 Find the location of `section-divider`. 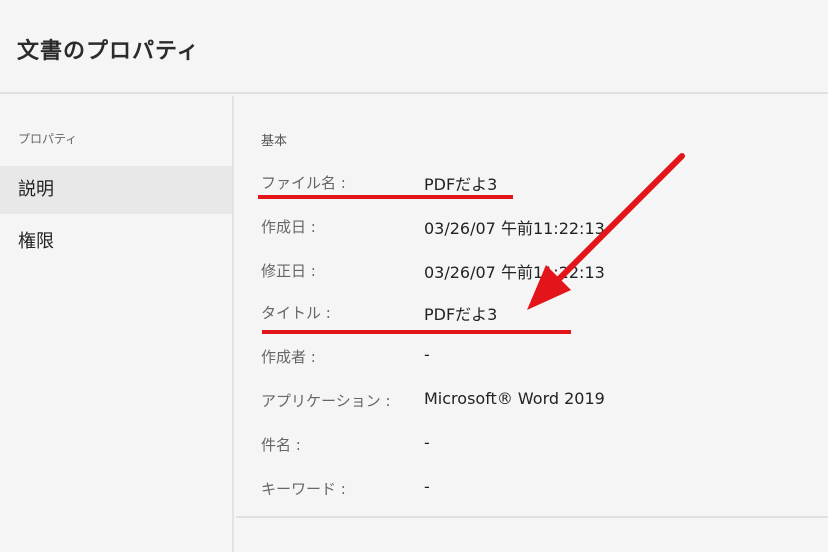

section-divider is located at coordinates (532, 517).